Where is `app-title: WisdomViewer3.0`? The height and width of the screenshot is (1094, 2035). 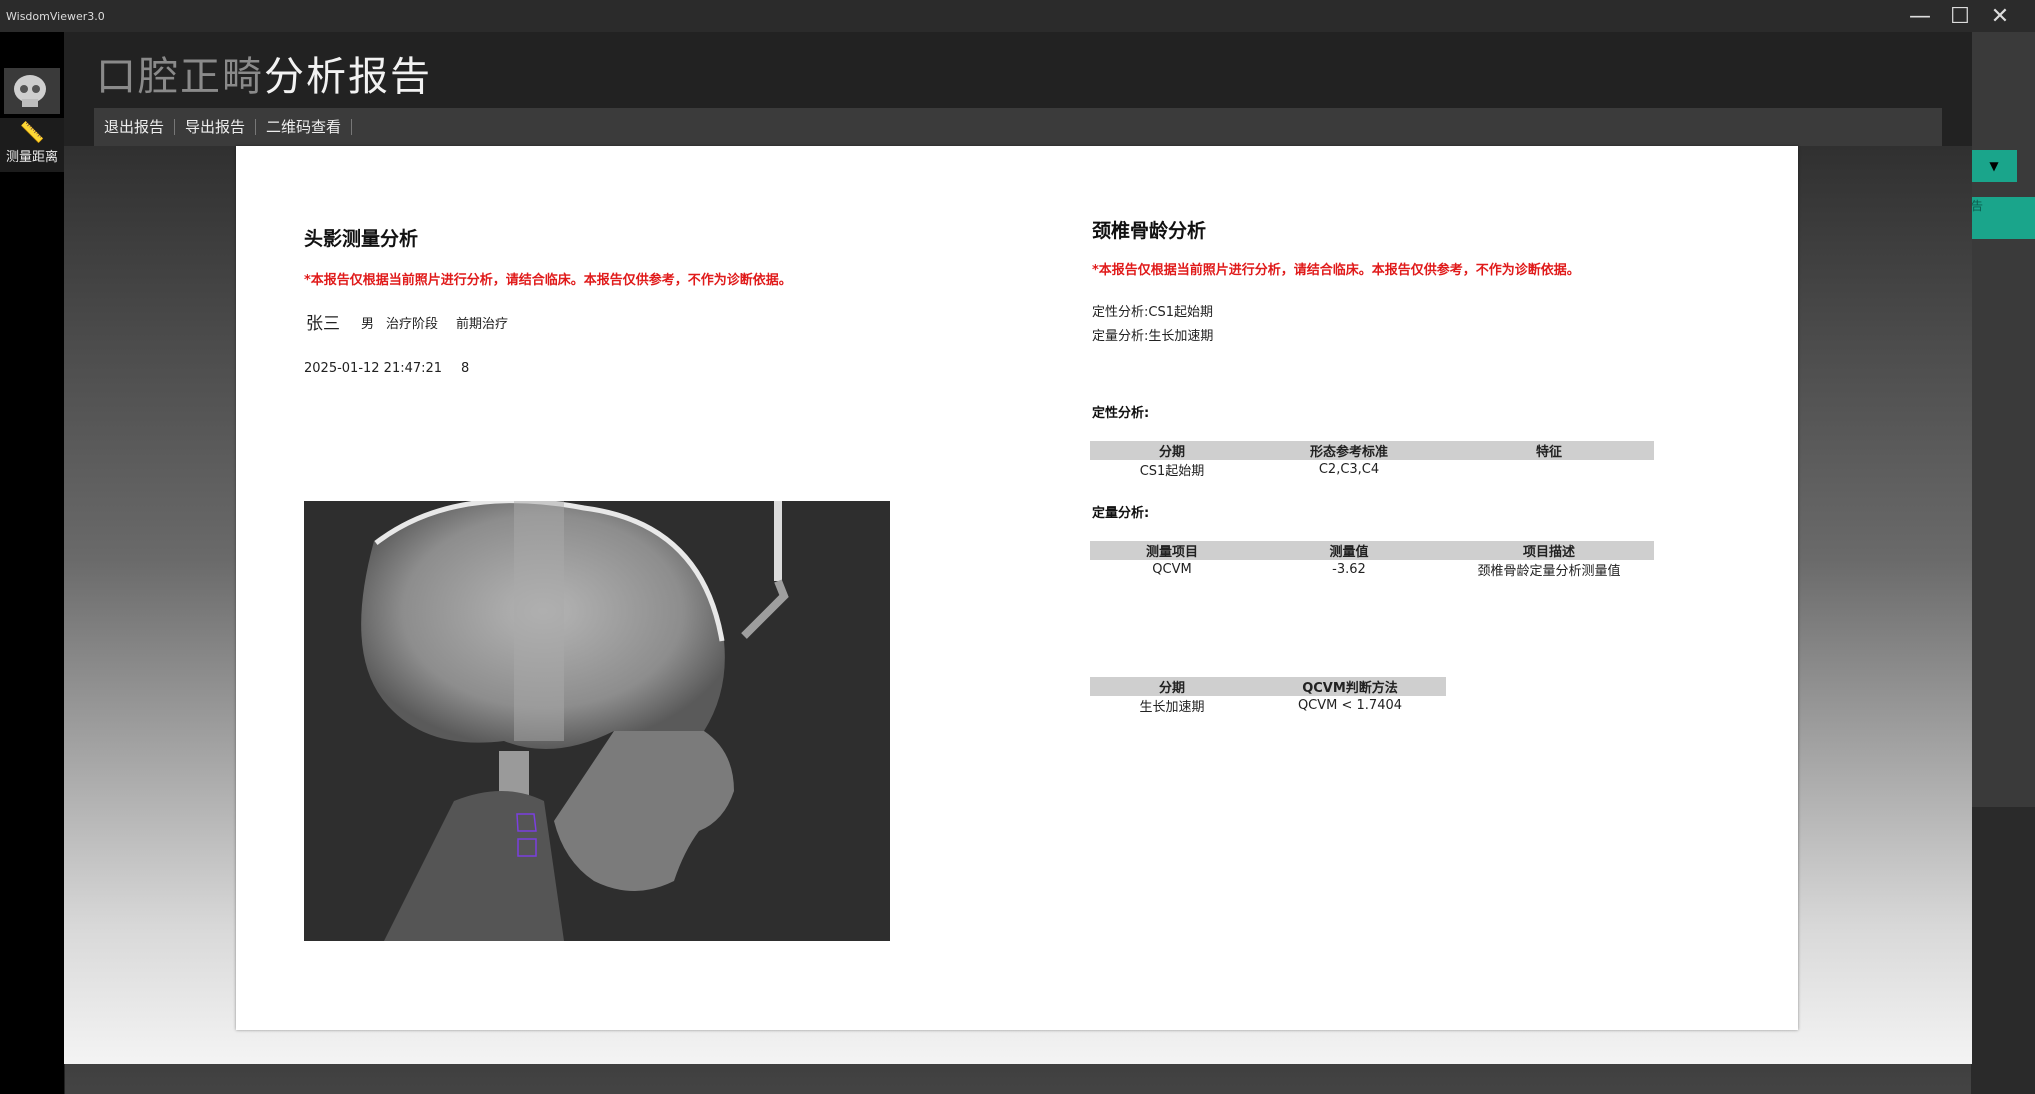
app-title: WisdomViewer3.0 is located at coordinates (55, 16).